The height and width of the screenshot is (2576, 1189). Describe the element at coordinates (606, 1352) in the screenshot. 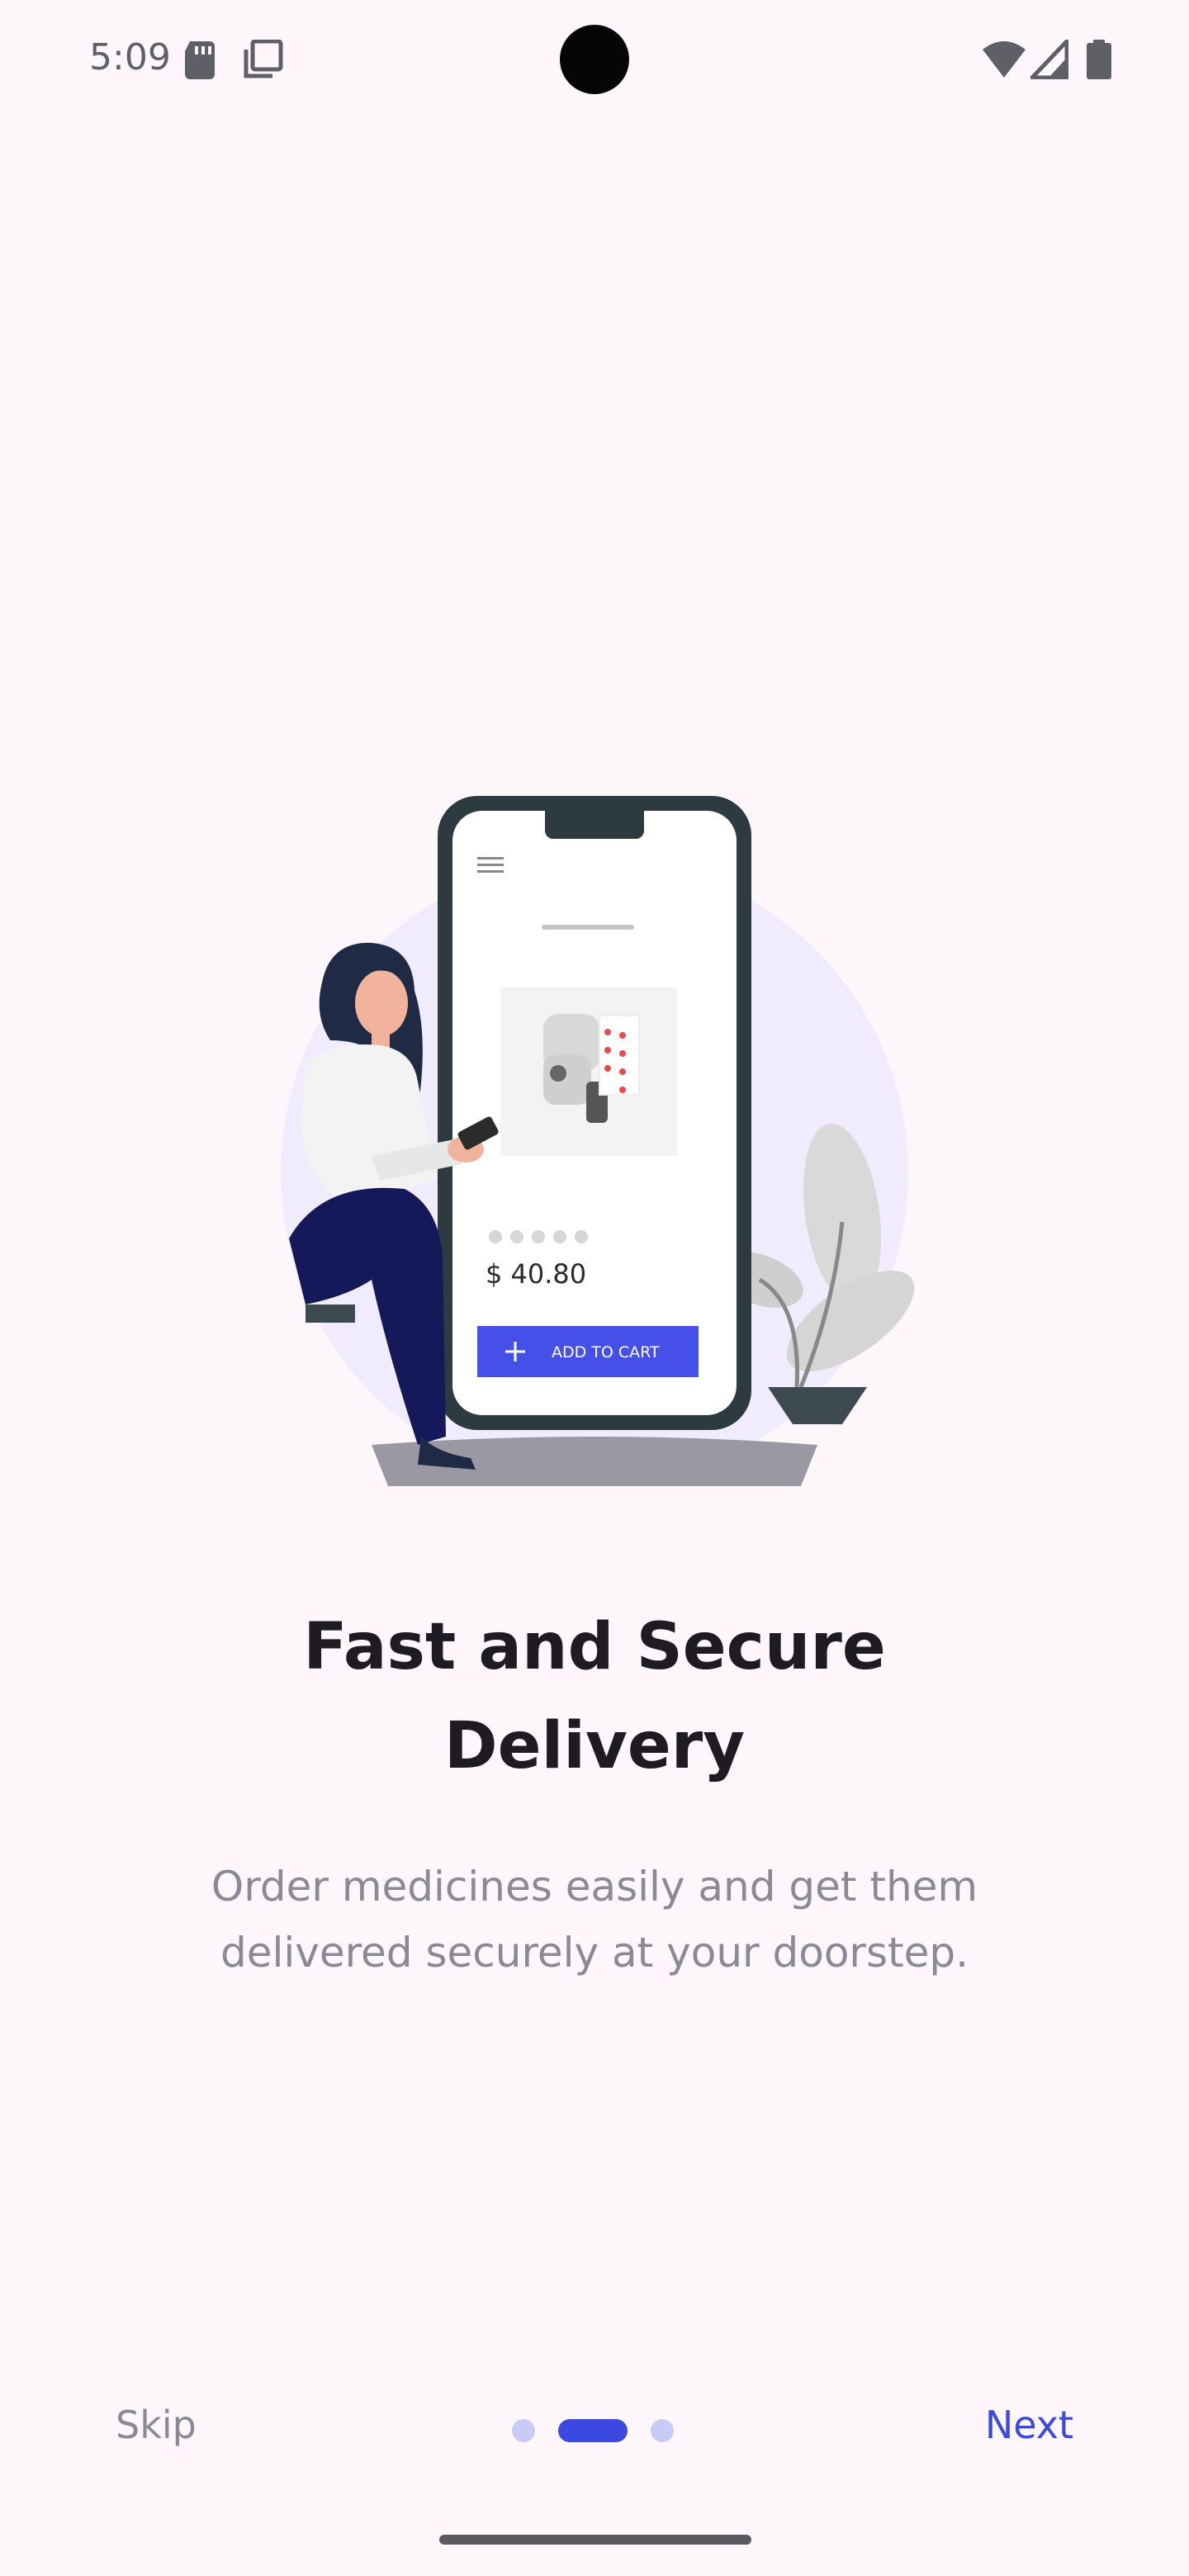

I see `add-to-cart-label: ADD TO CART` at that location.